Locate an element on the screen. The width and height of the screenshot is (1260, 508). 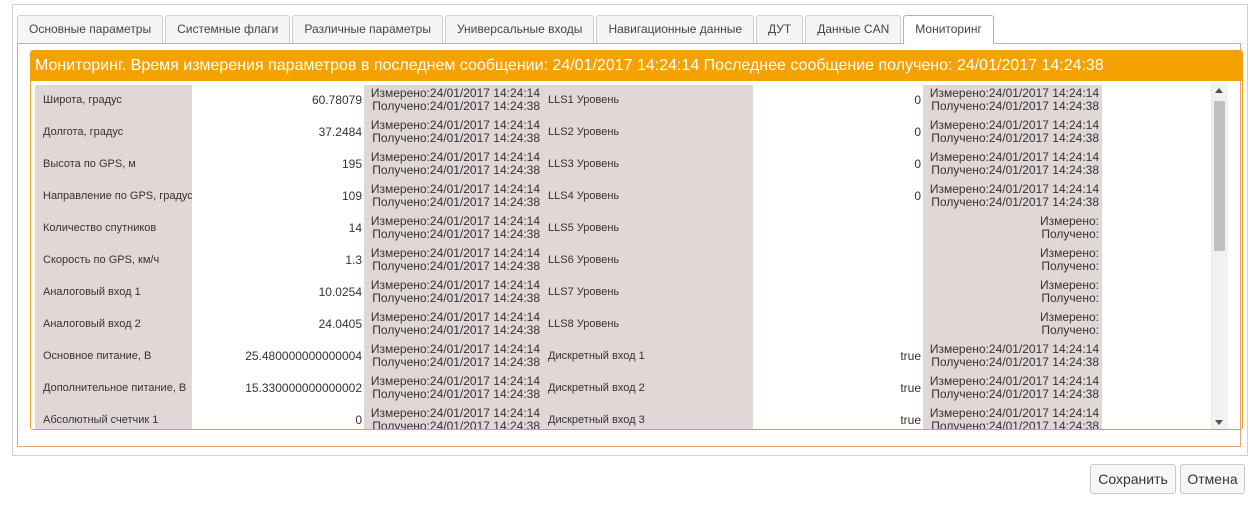
save-button: Сохранить is located at coordinates (1133, 479).